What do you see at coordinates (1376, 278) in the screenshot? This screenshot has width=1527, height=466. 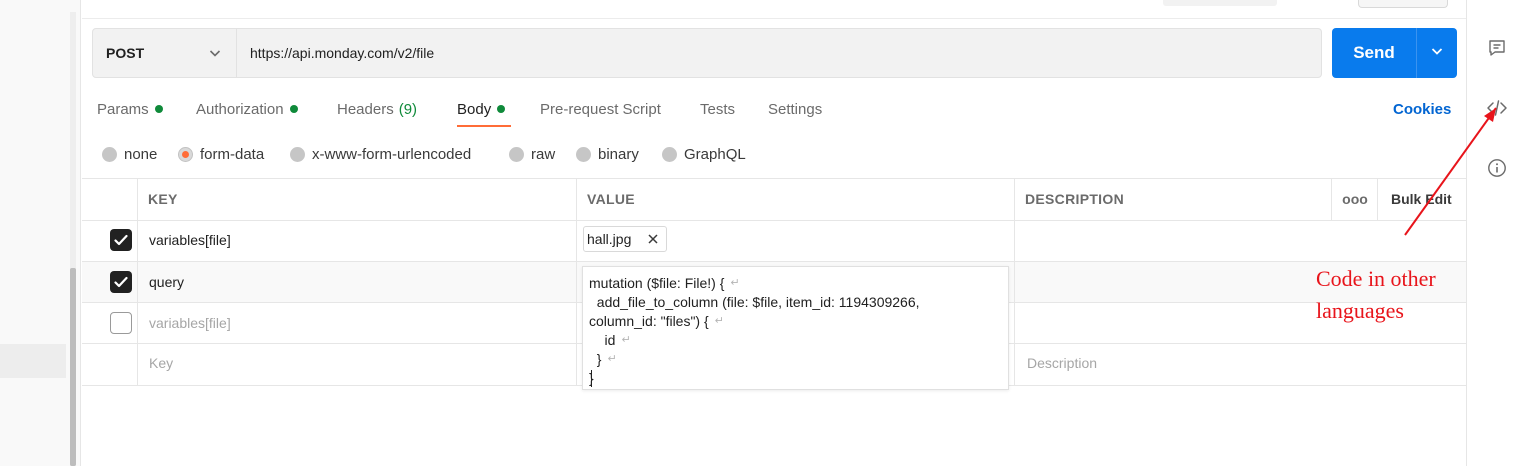 I see `annotation-line: Code in other` at bounding box center [1376, 278].